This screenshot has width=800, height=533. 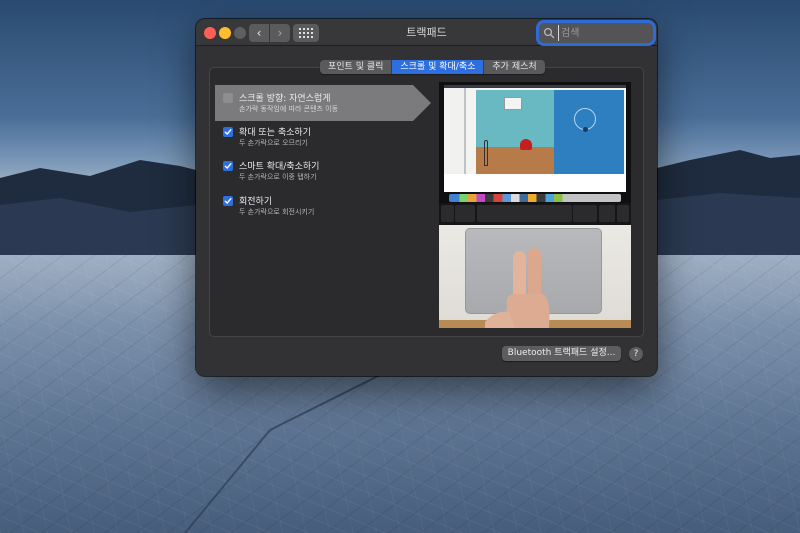 I want to click on search-icon, so click(x=549, y=33).